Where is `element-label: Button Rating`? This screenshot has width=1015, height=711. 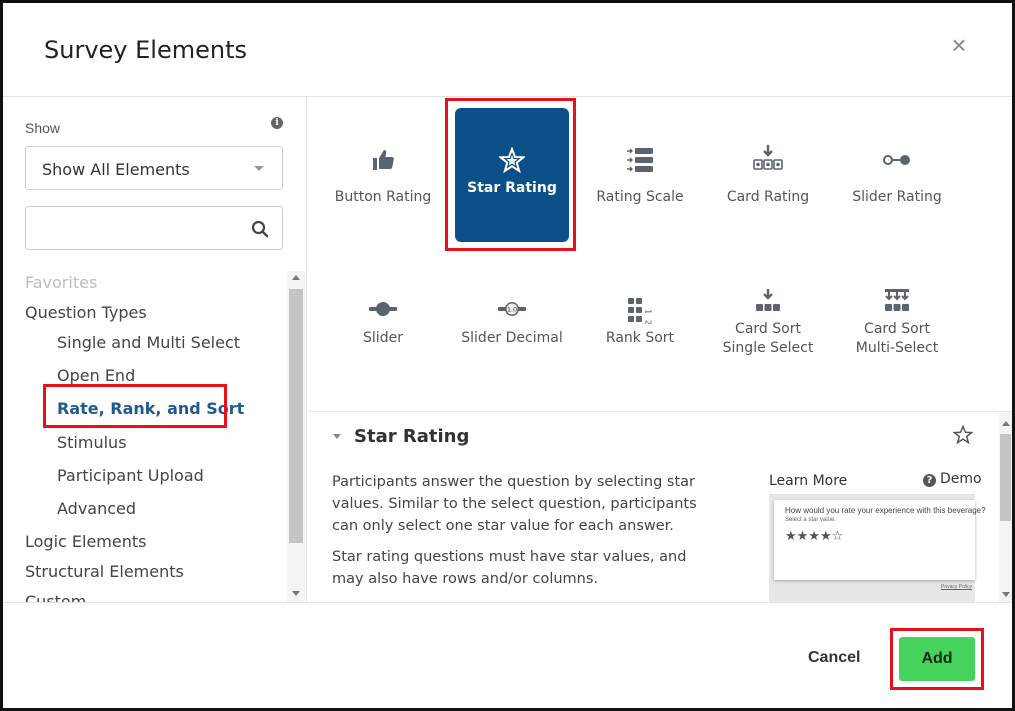
element-label: Button Rating is located at coordinates (383, 197).